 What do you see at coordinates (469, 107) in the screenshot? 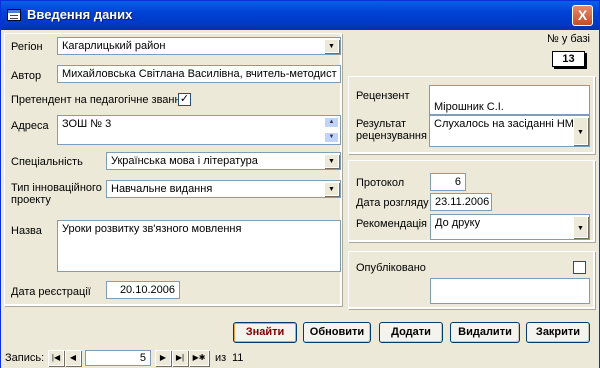
I see `reviewer-value: Мірошник С.І. Рогова В.Б.` at bounding box center [469, 107].